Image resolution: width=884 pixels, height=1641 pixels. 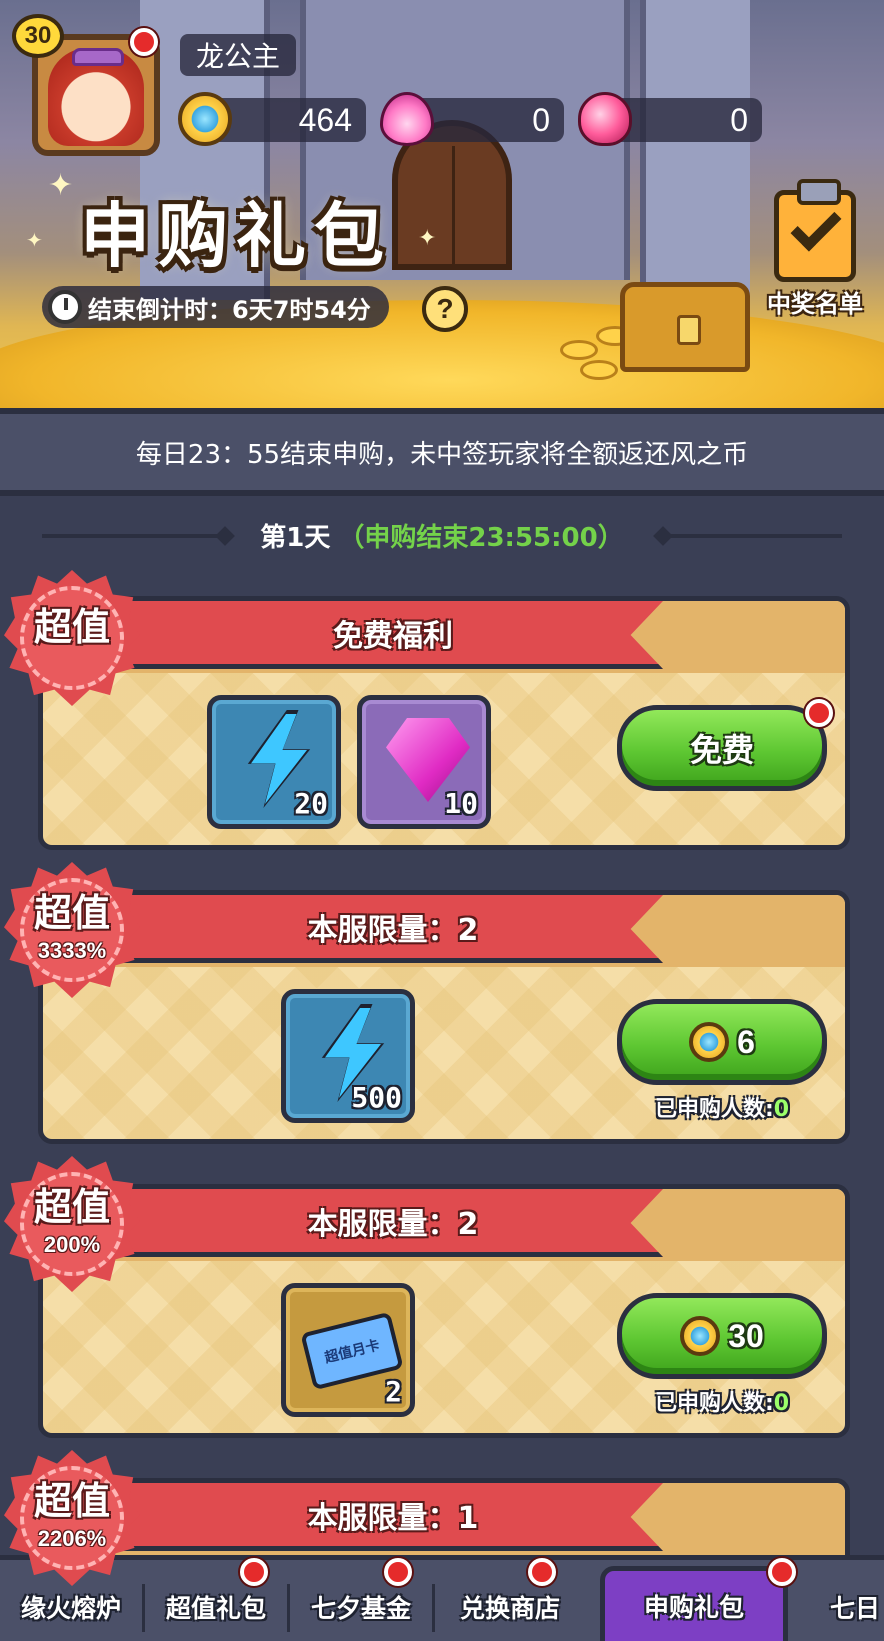 What do you see at coordinates (160, 309) in the screenshot?
I see `countdown-label: 结束倒计时：` at bounding box center [160, 309].